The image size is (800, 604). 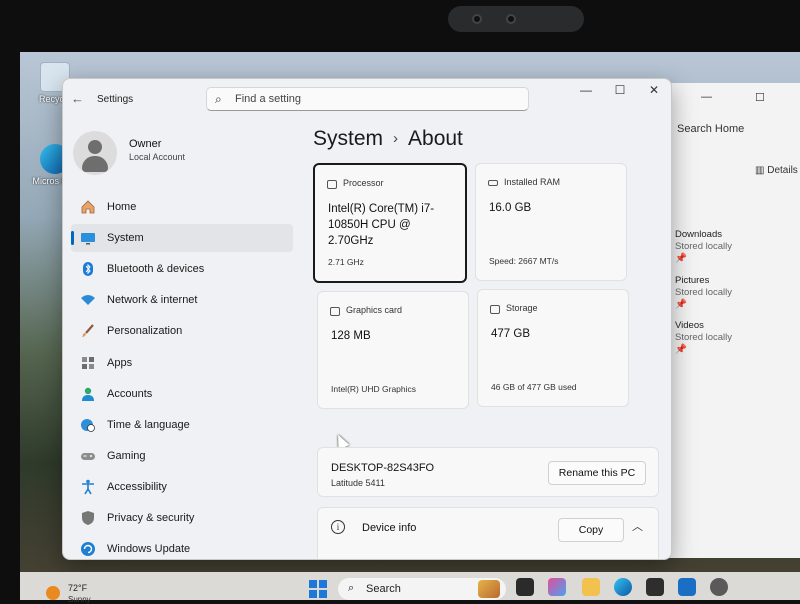 I want to click on breadcrumb: System › About, so click(x=388, y=139).